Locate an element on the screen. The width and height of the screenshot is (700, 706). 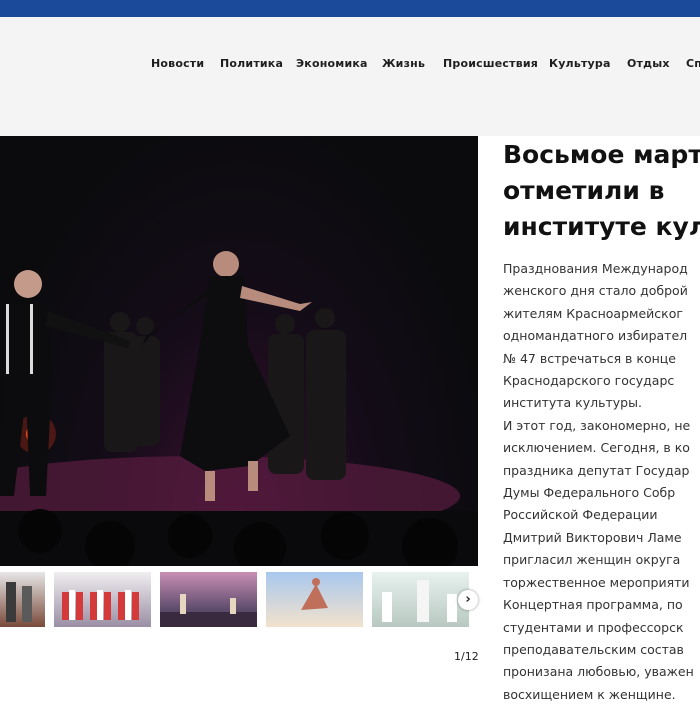
nav-item-politics: Политика is located at coordinates (251, 63).